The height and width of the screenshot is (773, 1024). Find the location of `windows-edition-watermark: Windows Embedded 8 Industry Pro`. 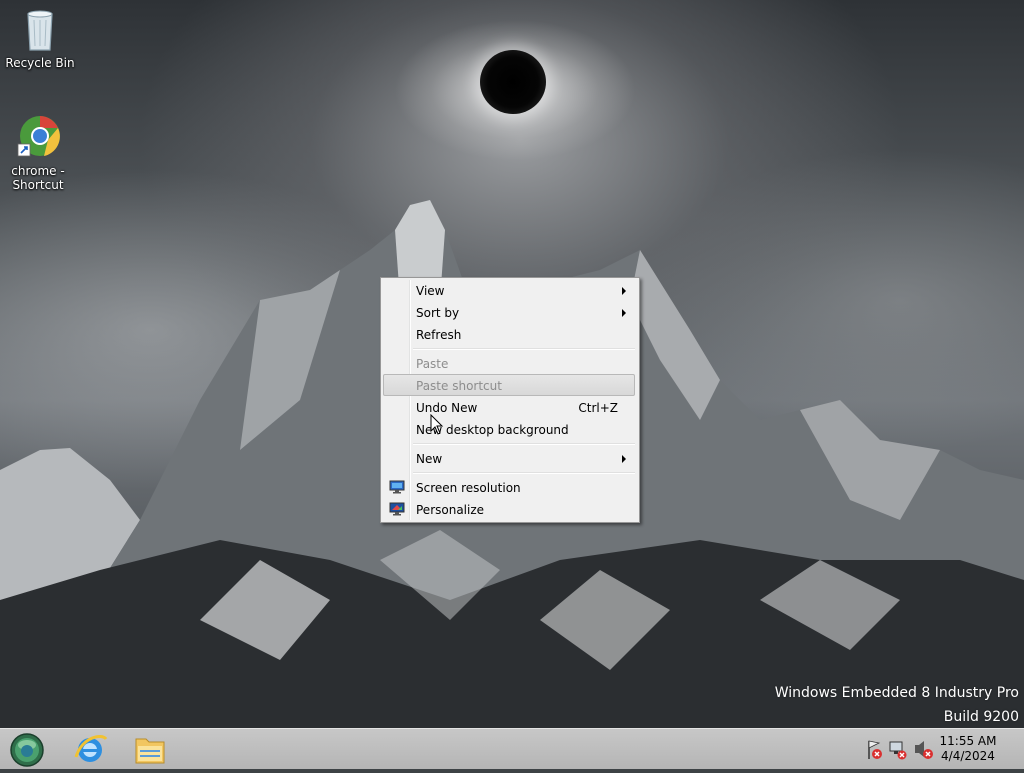

windows-edition-watermark: Windows Embedded 8 Industry Pro is located at coordinates (896, 693).